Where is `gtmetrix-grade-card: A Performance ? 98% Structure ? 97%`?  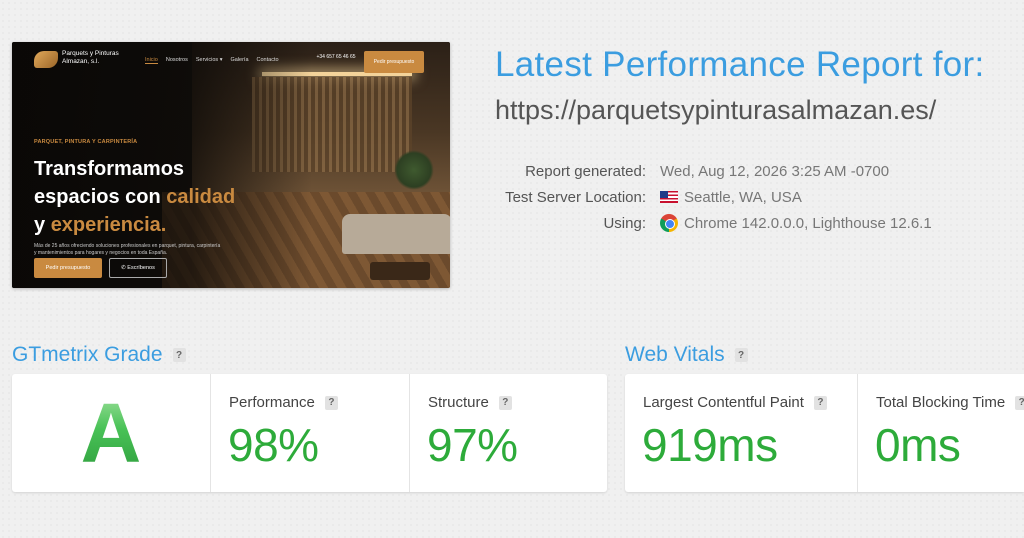
gtmetrix-grade-card: A Performance ? 98% Structure ? 97% is located at coordinates (309, 433).